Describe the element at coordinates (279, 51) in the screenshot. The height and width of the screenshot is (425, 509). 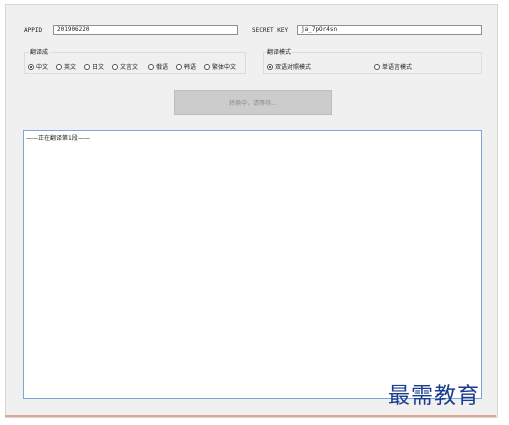
I see `translation-mode-title: 翻译模式` at that location.